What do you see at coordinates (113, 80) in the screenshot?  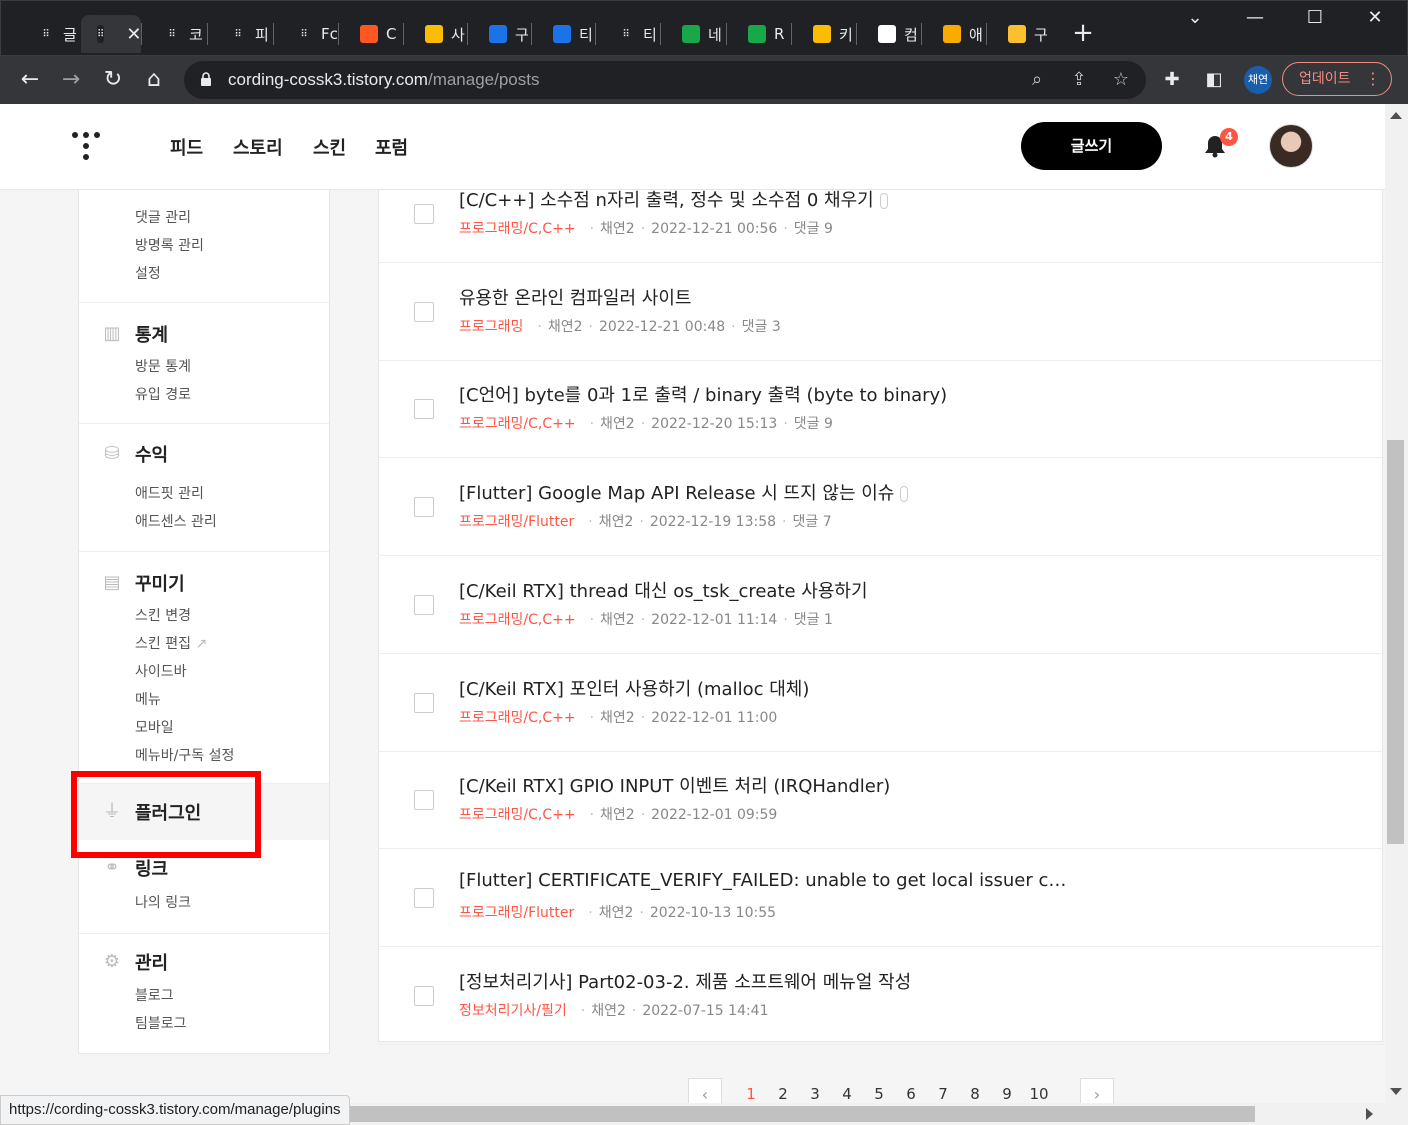 I see `reload-icon: ↻` at bounding box center [113, 80].